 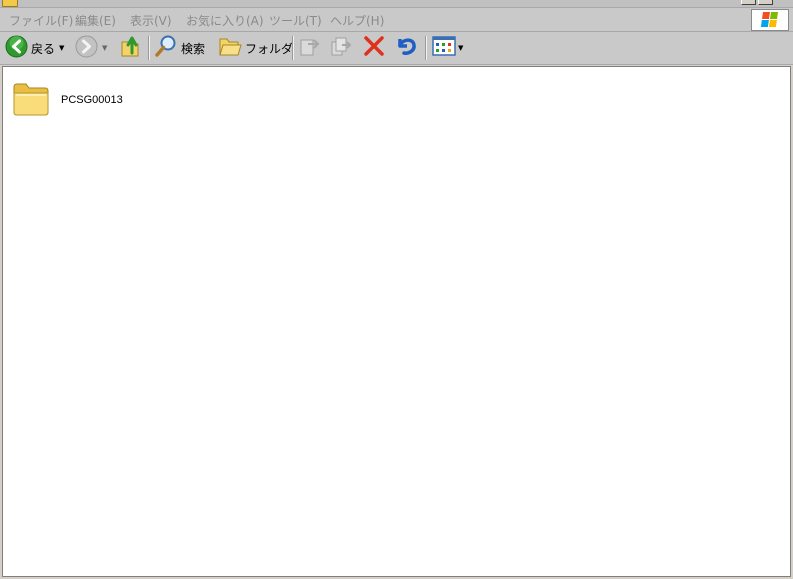 What do you see at coordinates (770, 20) in the screenshot?
I see `windows-logo-icon` at bounding box center [770, 20].